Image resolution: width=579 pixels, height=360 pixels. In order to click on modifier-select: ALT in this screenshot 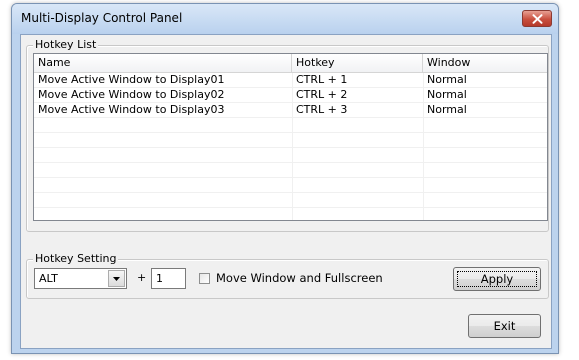, I will do `click(80, 278)`.